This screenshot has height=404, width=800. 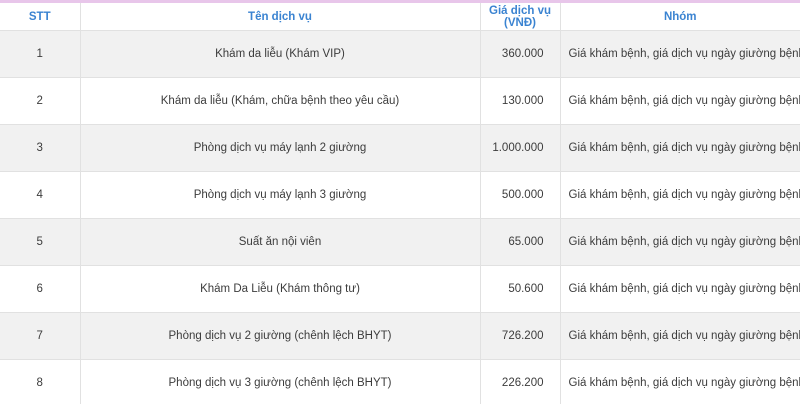 What do you see at coordinates (40, 101) in the screenshot?
I see `cell-stt: 2` at bounding box center [40, 101].